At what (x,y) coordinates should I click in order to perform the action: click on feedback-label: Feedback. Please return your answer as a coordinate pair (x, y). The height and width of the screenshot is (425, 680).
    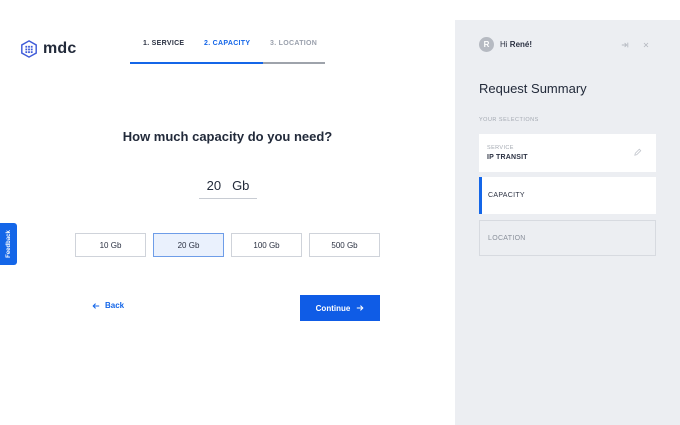
    Looking at the image, I should click on (8, 244).